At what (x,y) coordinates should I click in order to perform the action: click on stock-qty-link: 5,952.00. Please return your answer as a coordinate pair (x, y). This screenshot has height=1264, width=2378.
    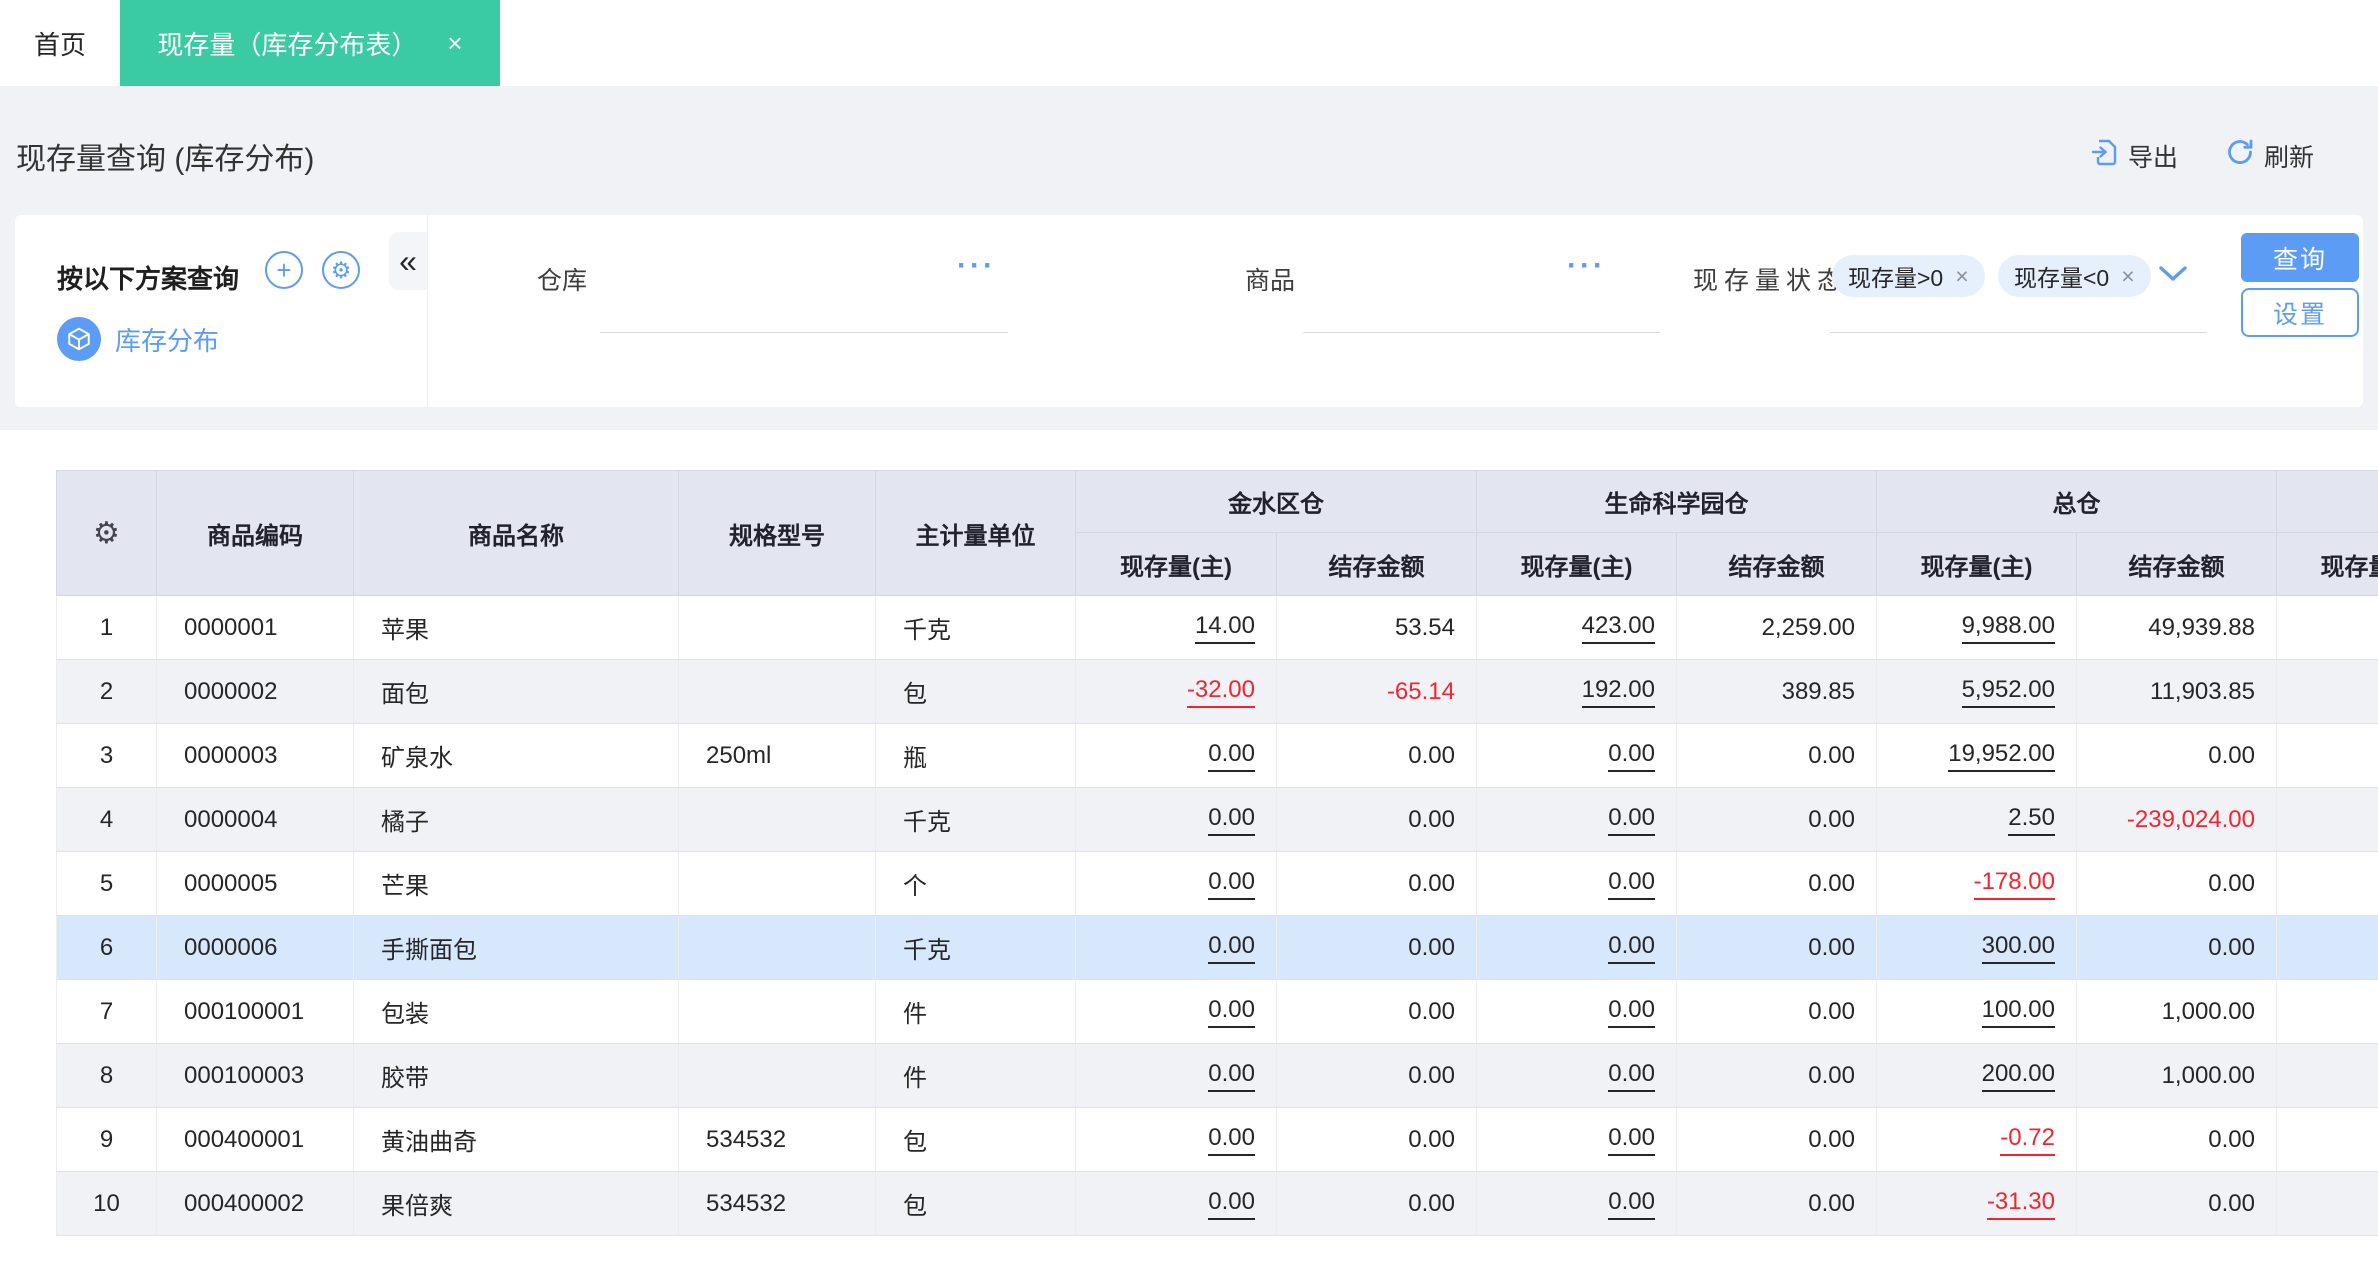
    Looking at the image, I should click on (2008, 692).